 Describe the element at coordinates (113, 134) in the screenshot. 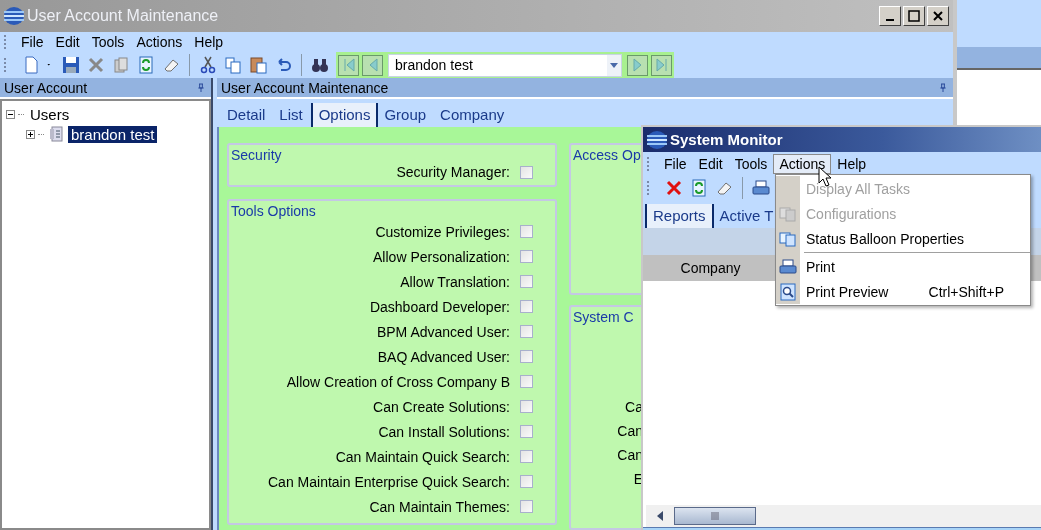

I see `tree-item: brandon test` at that location.